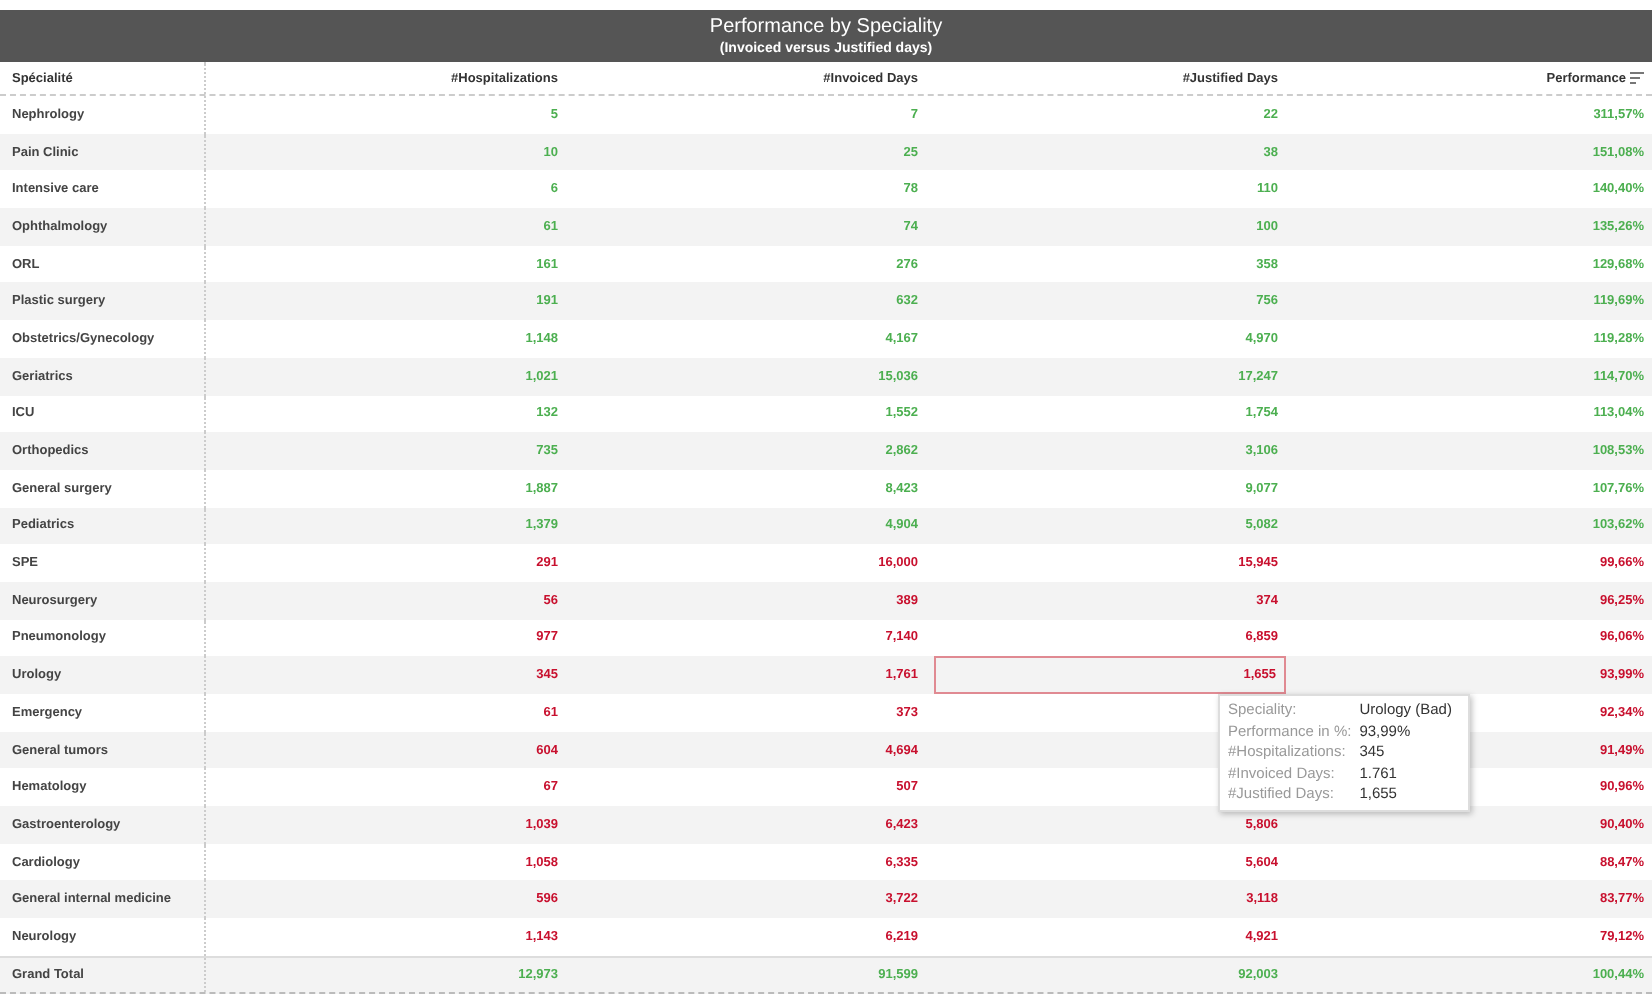  I want to click on sort-icon, so click(1637, 78).